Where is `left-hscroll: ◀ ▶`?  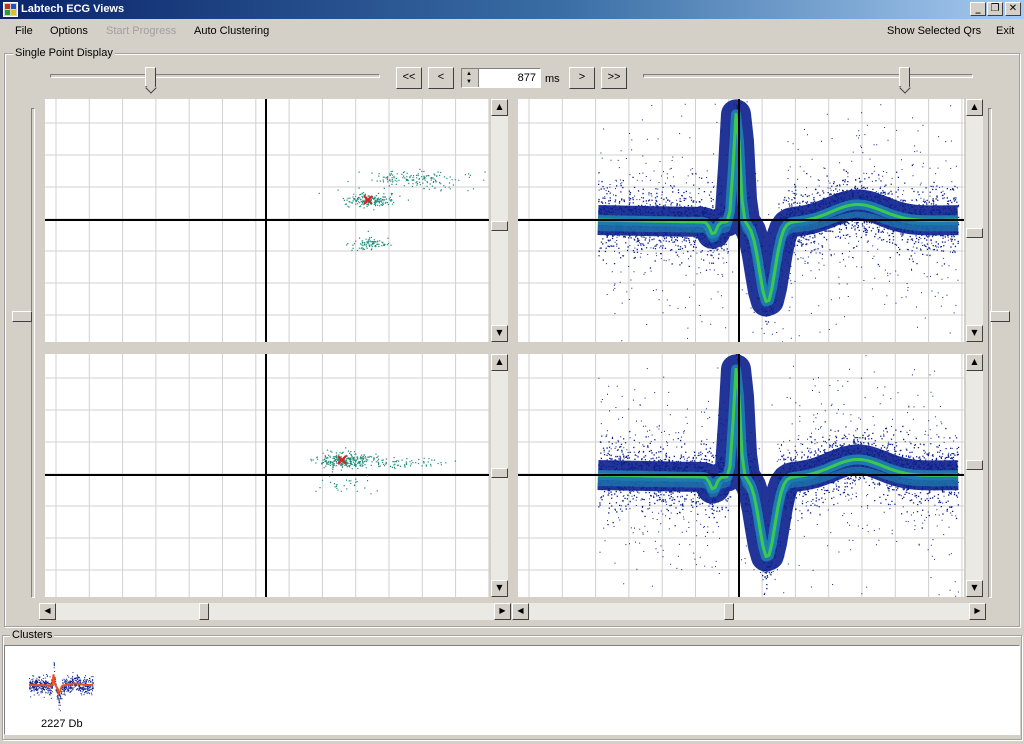 left-hscroll: ◀ ▶ is located at coordinates (275, 611).